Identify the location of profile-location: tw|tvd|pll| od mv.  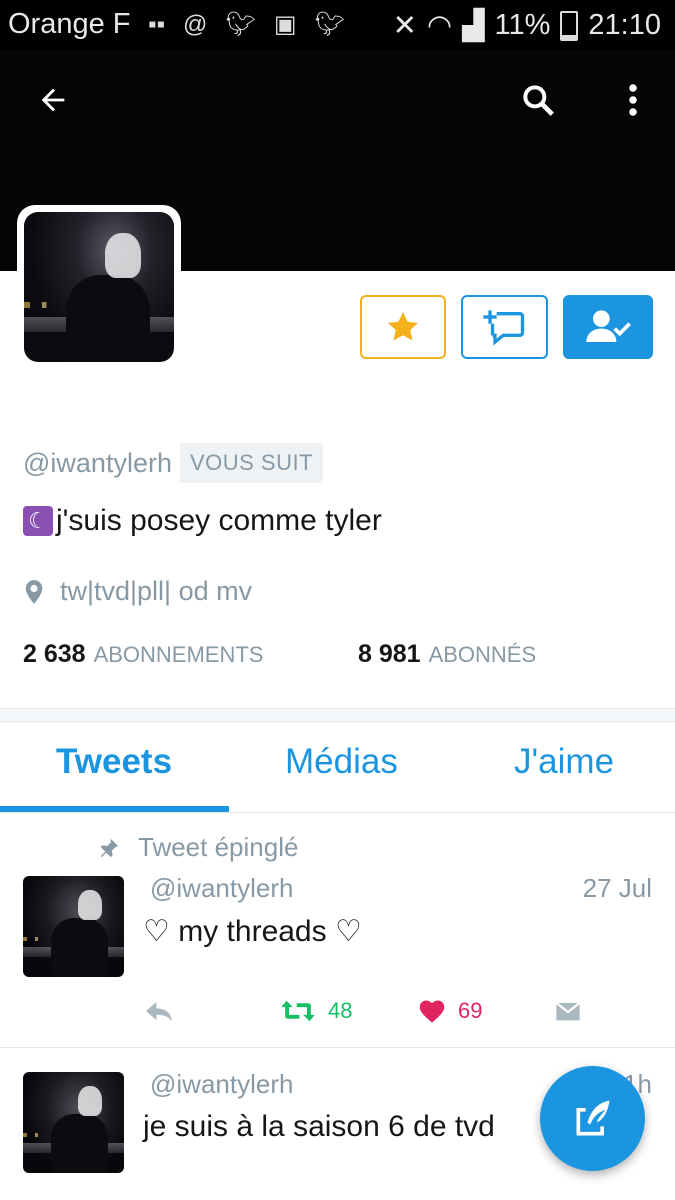
(138, 591).